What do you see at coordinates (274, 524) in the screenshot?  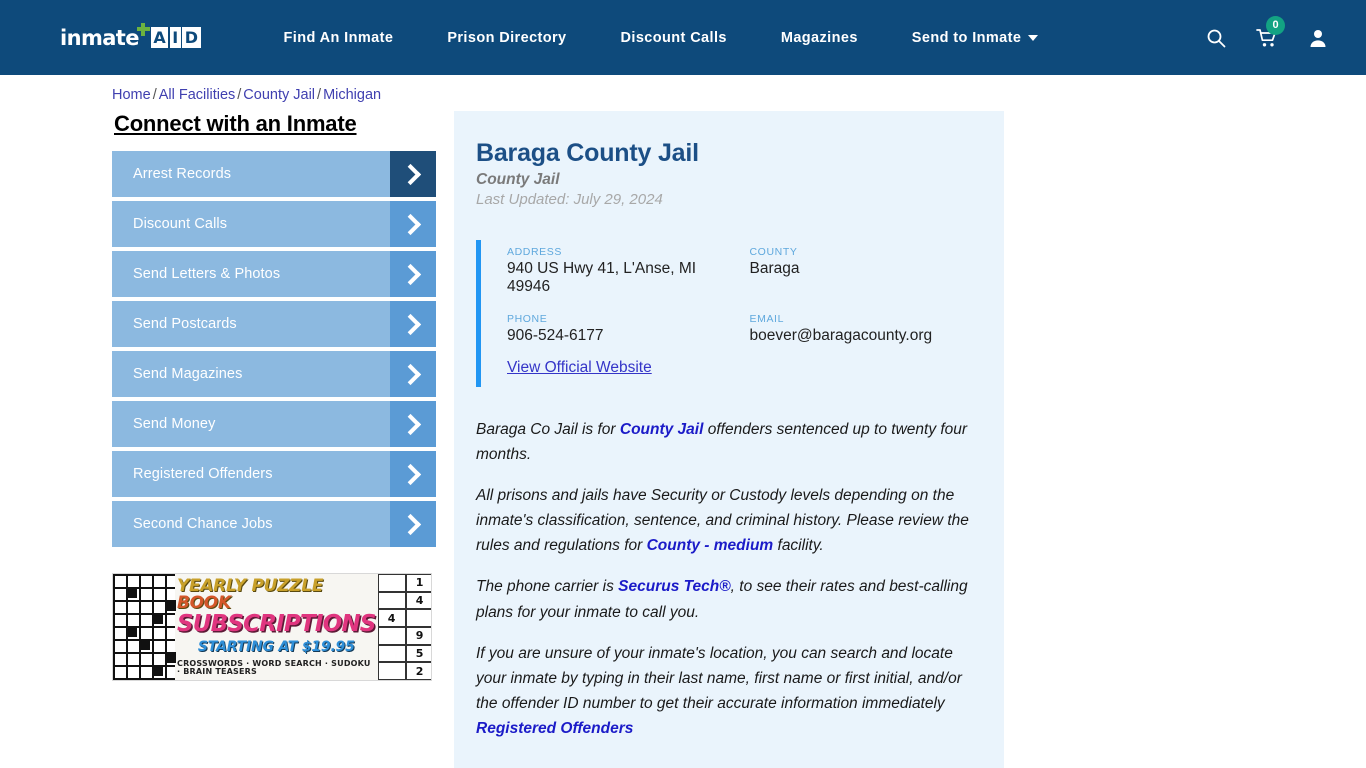 I see `sidebar-item-second-chance-jobs: Second Chance Jobs` at bounding box center [274, 524].